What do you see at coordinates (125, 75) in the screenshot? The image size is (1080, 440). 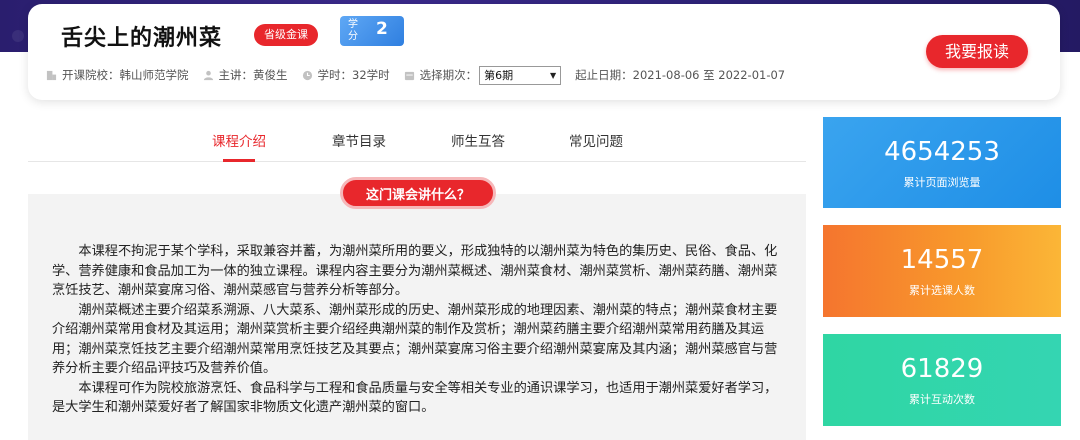 I see `meta-school-text: 开课院校：韩山师范学院` at bounding box center [125, 75].